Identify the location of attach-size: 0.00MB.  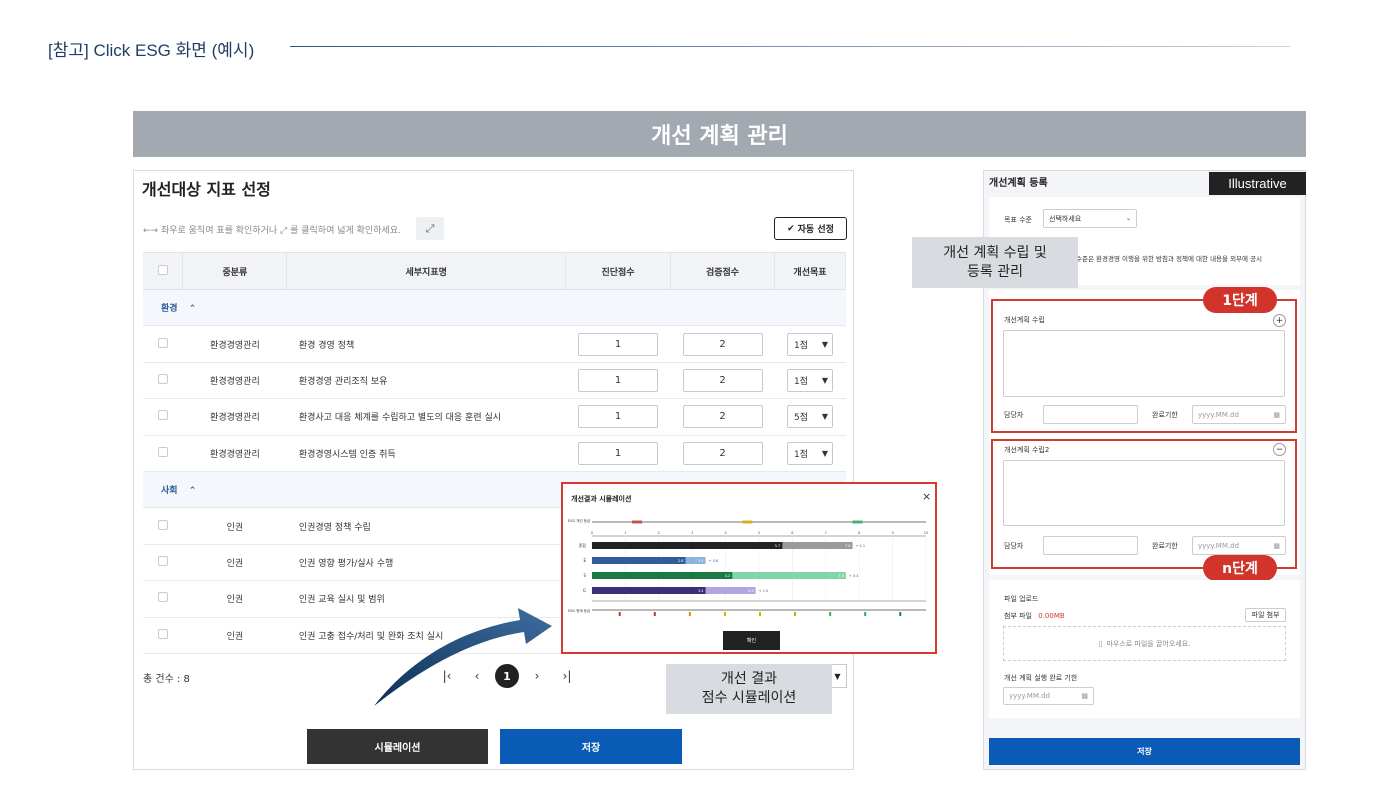
(1051, 616).